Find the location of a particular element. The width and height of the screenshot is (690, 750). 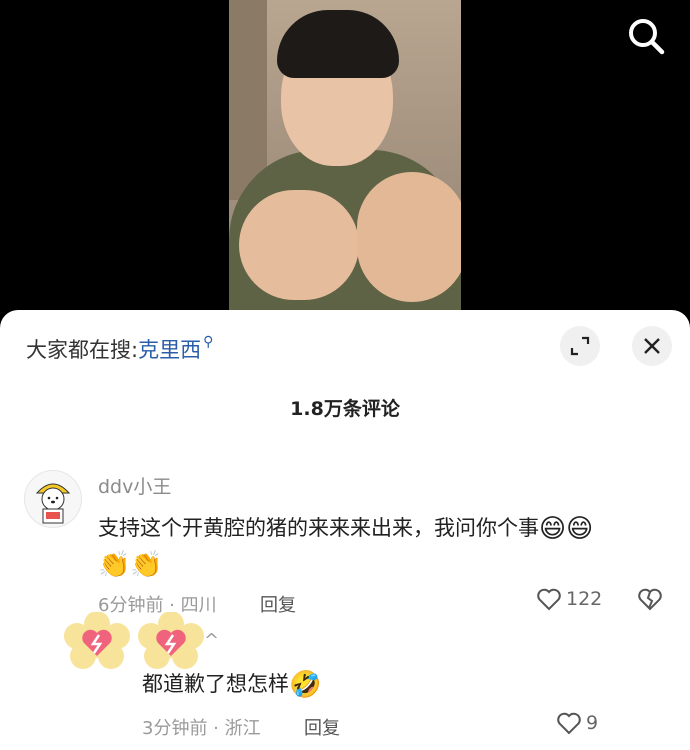

dislike-button is located at coordinates (650, 601).